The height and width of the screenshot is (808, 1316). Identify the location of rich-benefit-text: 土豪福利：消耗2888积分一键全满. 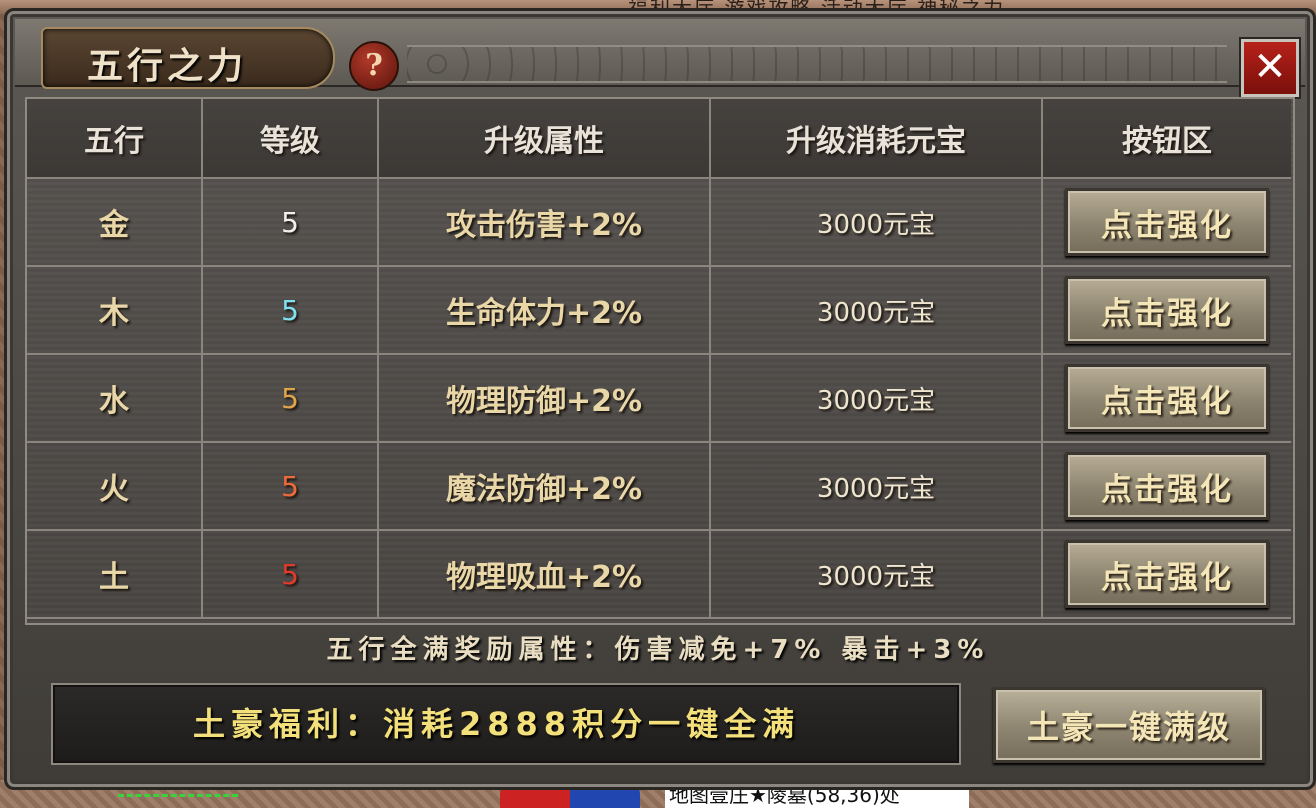
(497, 724).